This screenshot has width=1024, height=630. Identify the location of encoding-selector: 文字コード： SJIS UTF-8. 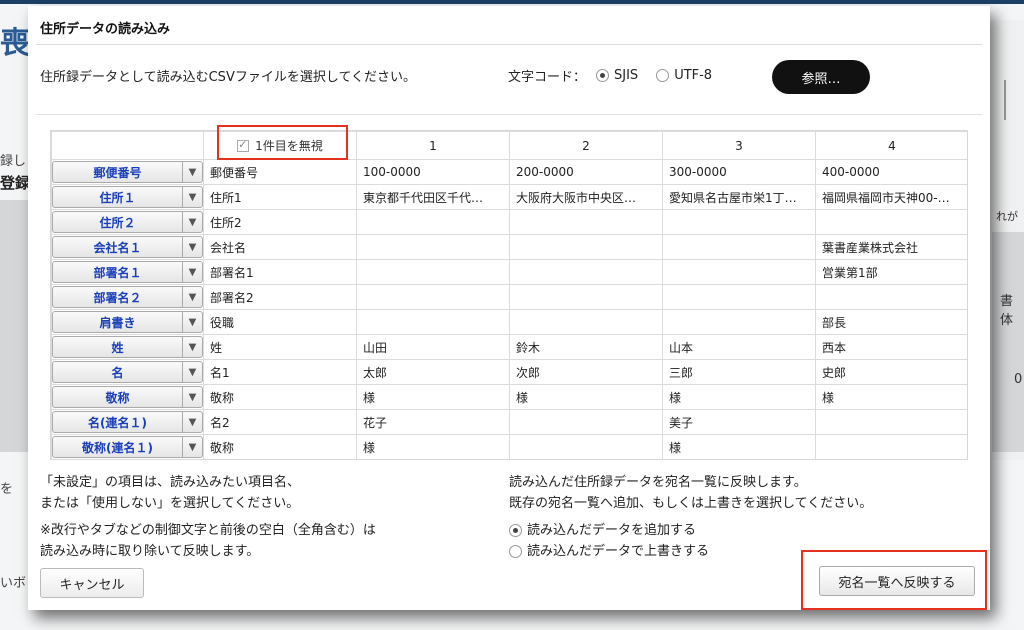
(619, 75).